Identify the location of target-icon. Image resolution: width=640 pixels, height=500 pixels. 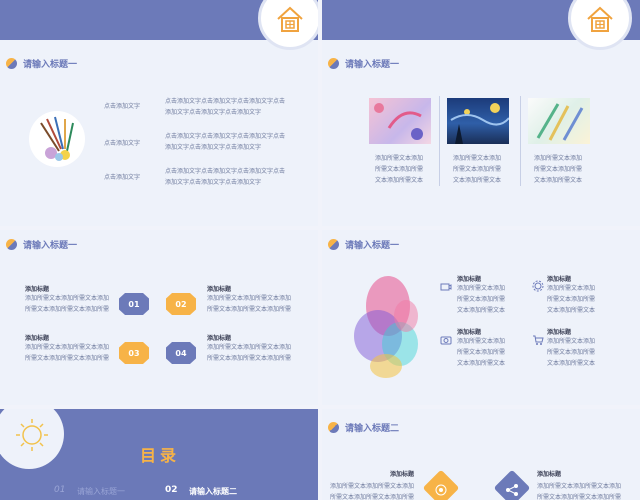
(441, 491).